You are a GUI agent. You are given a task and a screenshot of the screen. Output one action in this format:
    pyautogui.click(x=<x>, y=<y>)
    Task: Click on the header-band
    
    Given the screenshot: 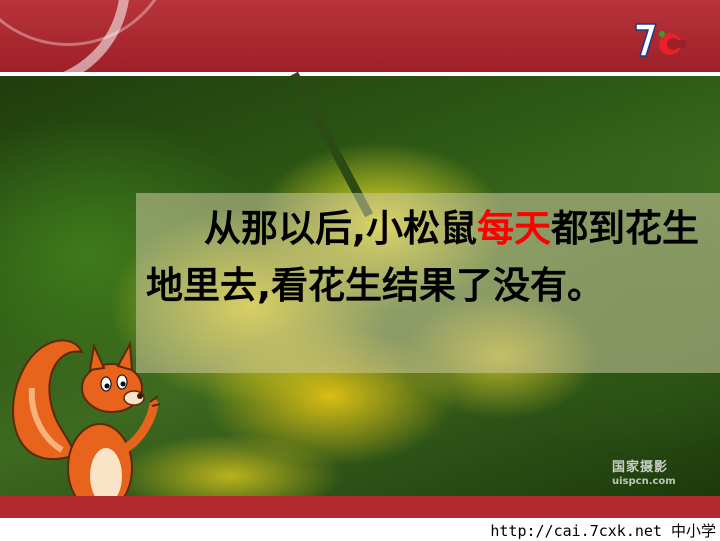 What is the action you would take?
    pyautogui.click(x=360, y=36)
    